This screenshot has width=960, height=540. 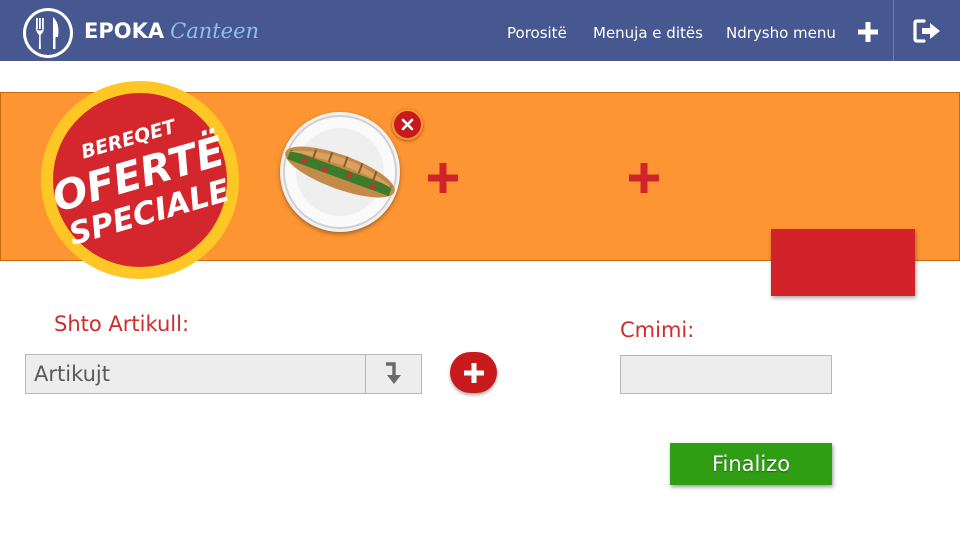 I want to click on nav-edit-menu: Ndrysho menu, so click(x=781, y=33).